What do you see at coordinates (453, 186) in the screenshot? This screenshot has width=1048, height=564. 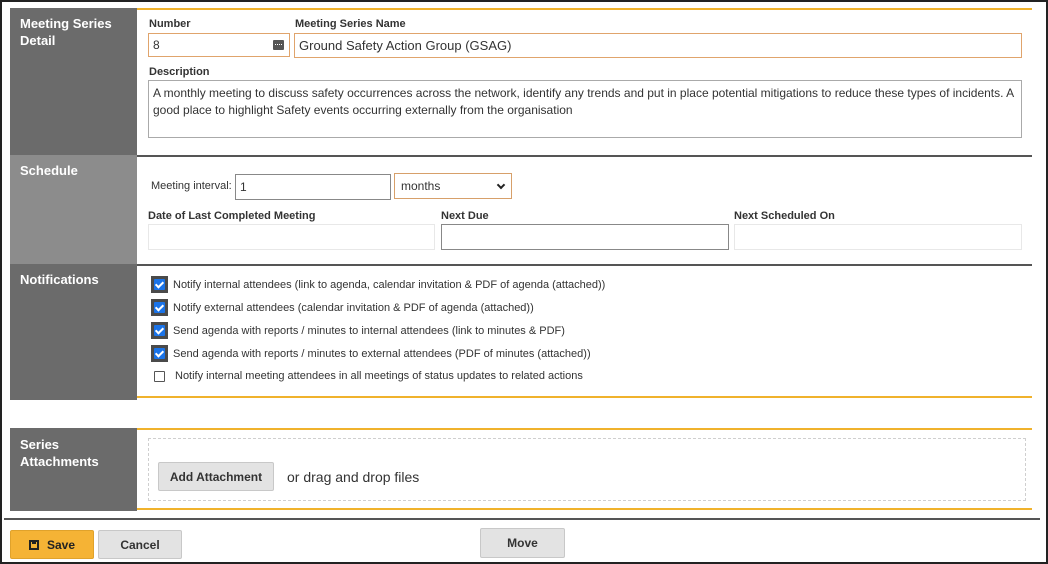 I see `interval-unit-select: months` at bounding box center [453, 186].